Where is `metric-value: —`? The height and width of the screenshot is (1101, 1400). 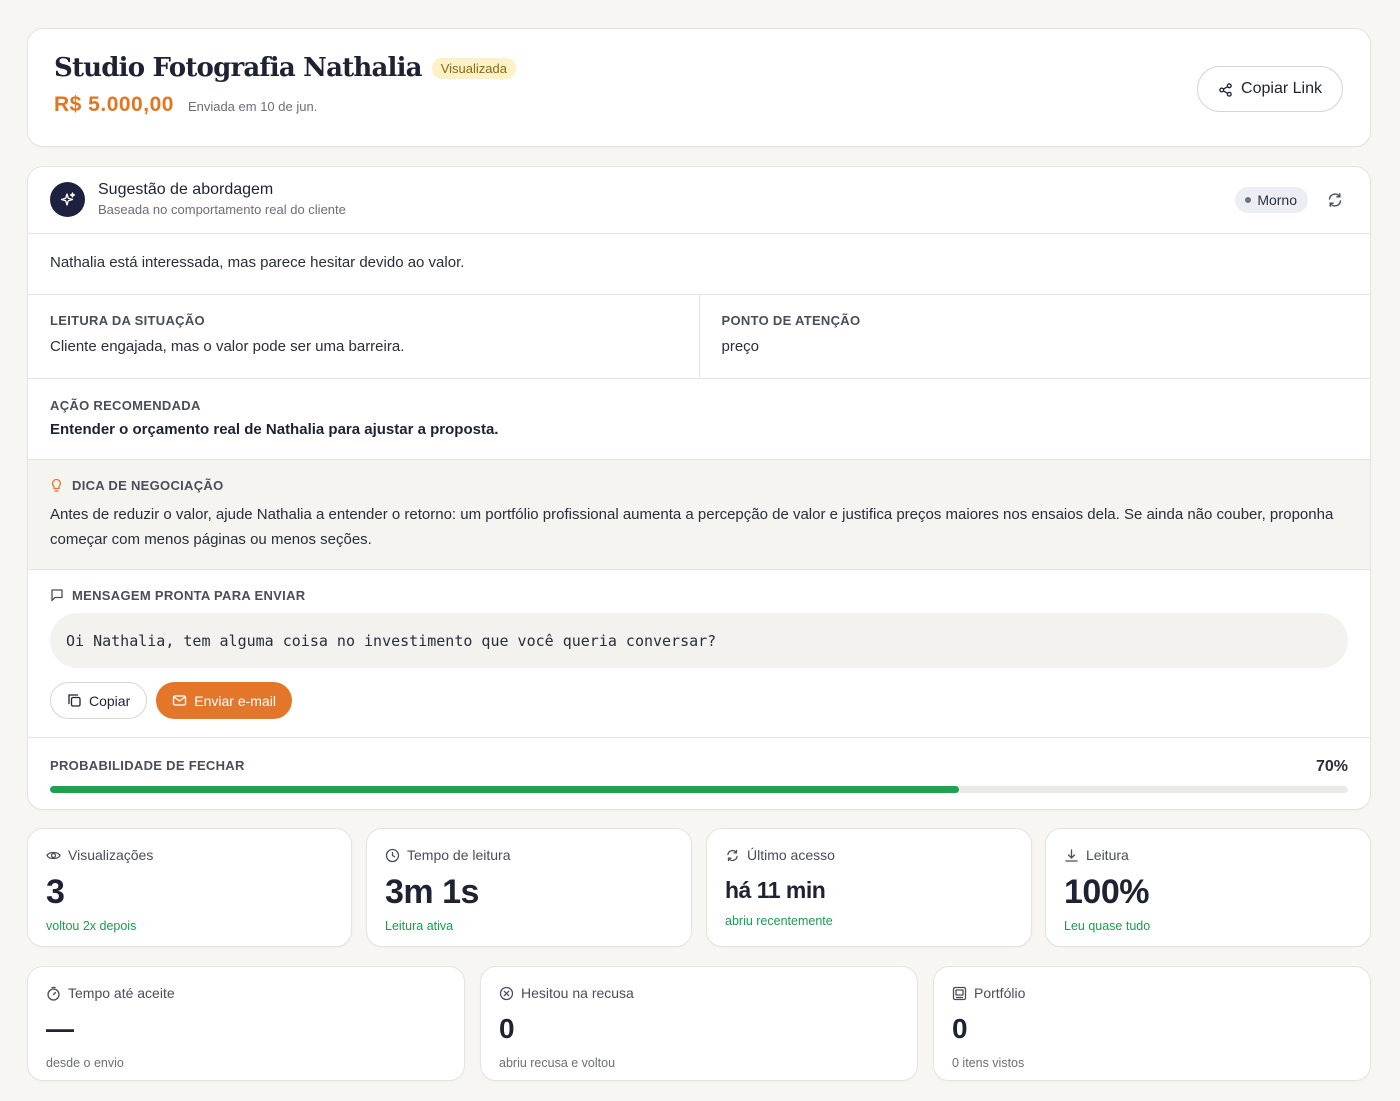
metric-value: — is located at coordinates (60, 1028).